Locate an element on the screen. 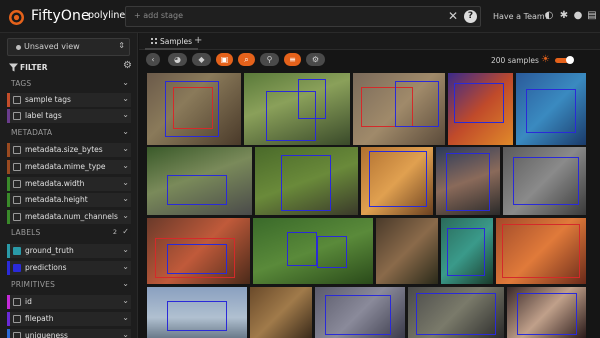  section-labels: LABELS 2 ✓ is located at coordinates (69, 233).